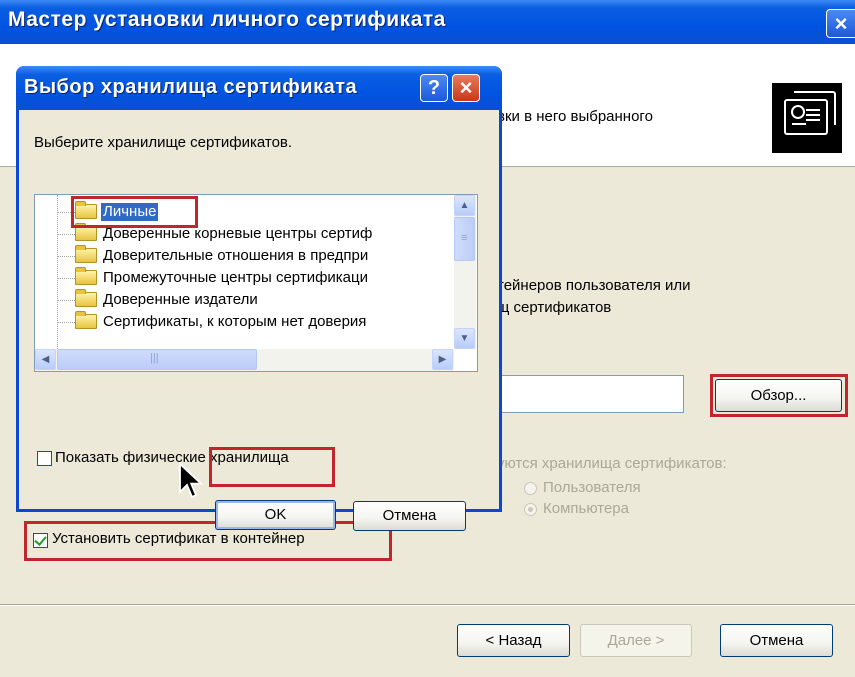  What do you see at coordinates (807, 118) in the screenshot?
I see `certificate-icon` at bounding box center [807, 118].